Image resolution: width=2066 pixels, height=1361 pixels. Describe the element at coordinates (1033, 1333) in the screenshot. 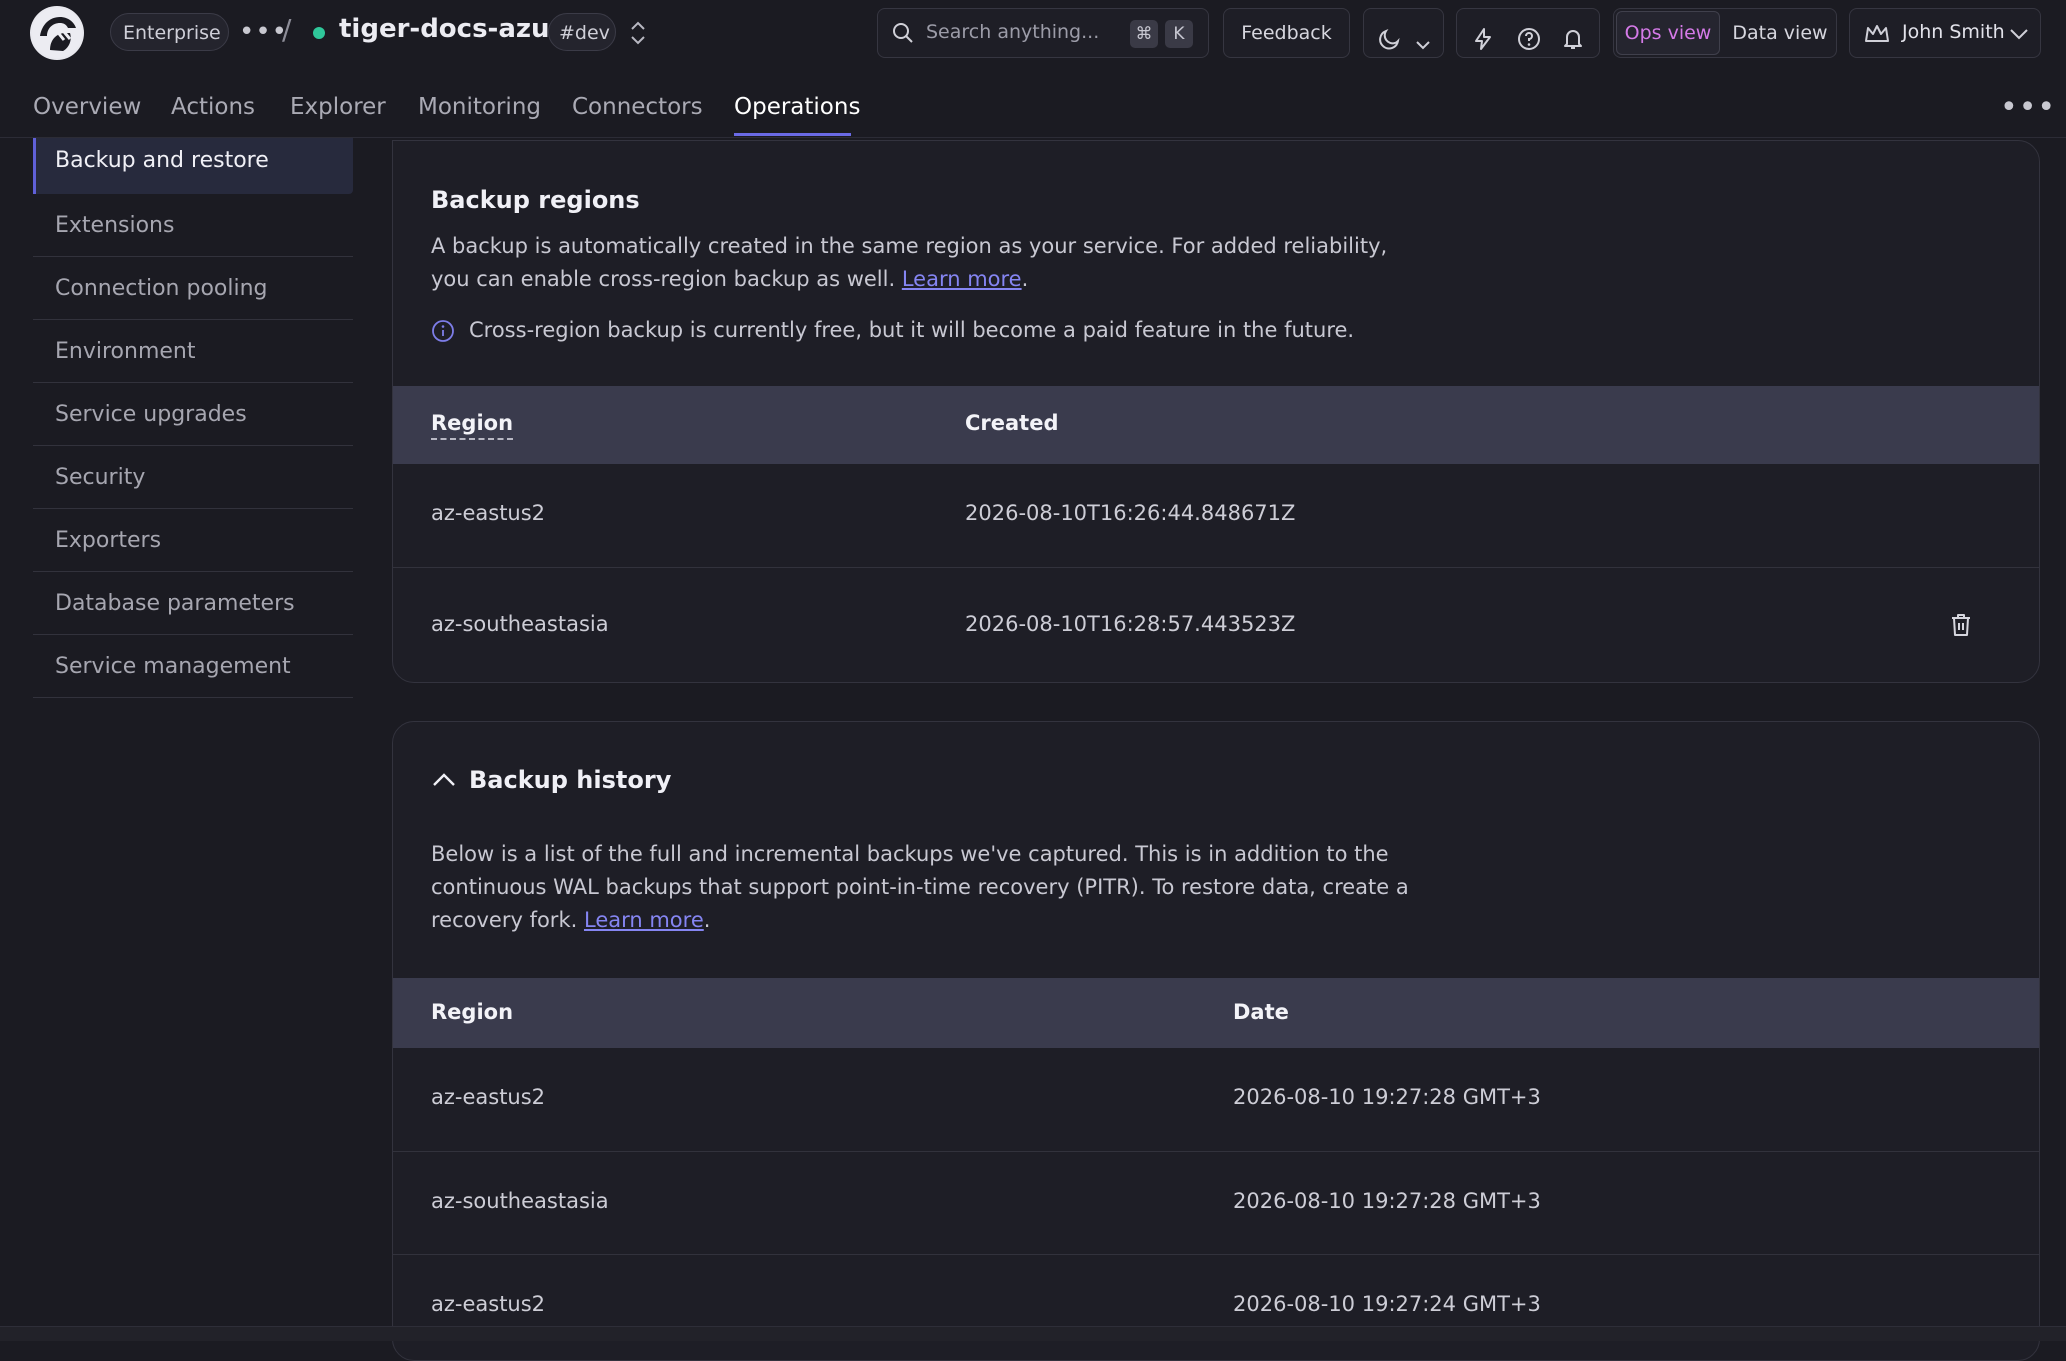

I see `bottom-edge` at that location.